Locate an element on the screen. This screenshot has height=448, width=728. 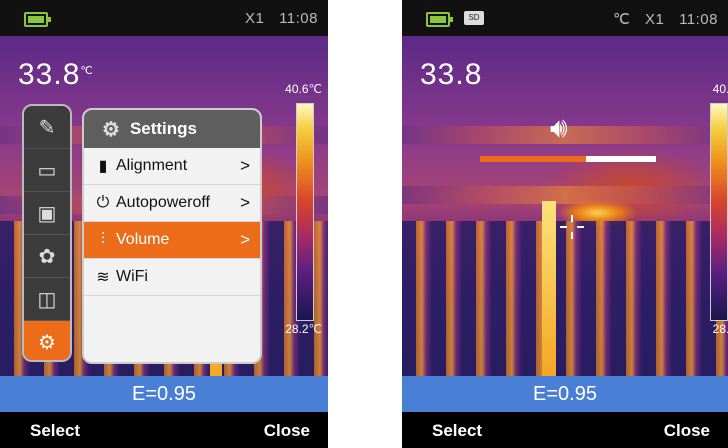
sd-card-icon: SD is located at coordinates (474, 18).